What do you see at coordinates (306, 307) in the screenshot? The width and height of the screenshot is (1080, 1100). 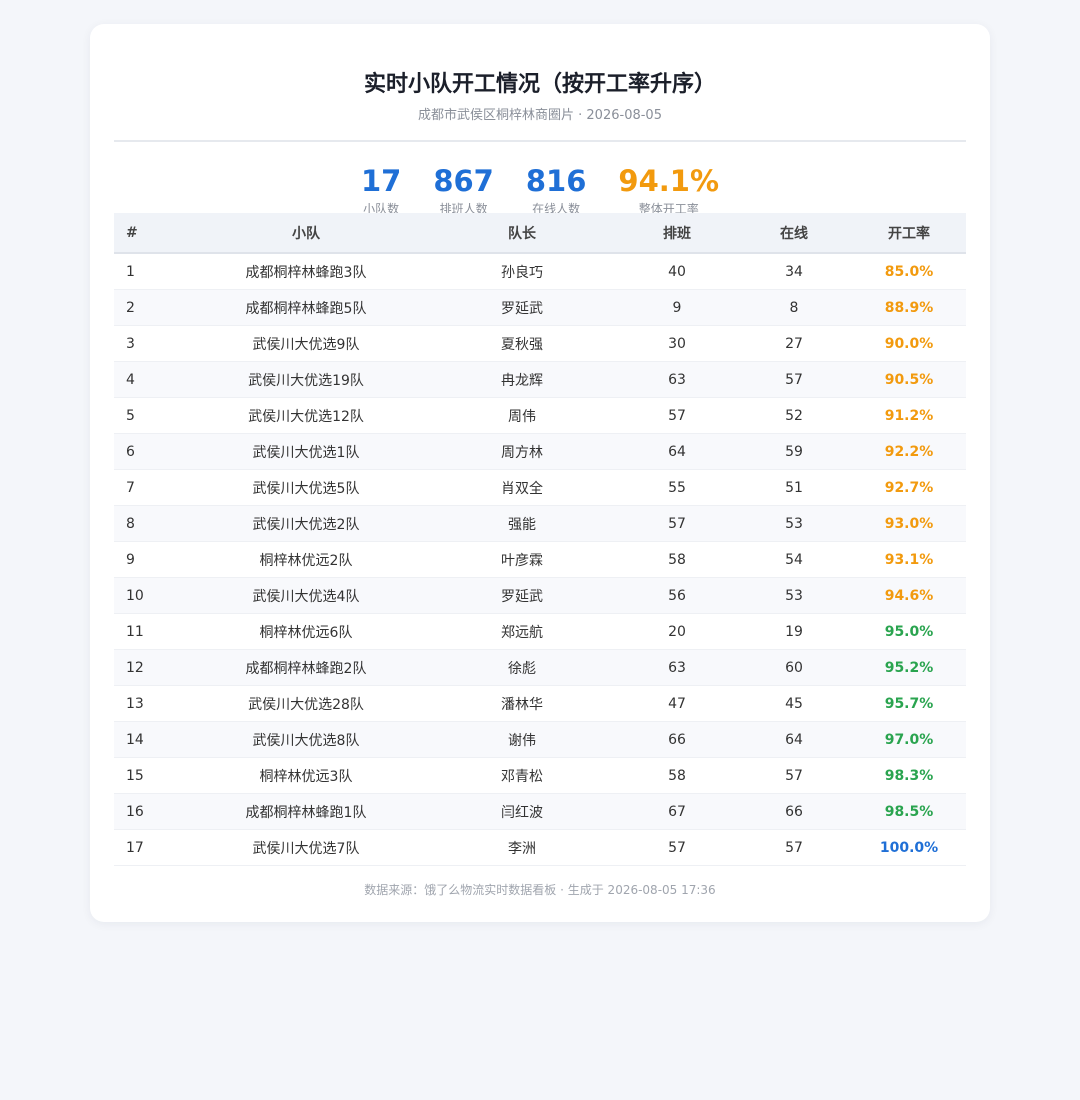 I see `cell-team: 成都桐梓林蜂跑5队` at bounding box center [306, 307].